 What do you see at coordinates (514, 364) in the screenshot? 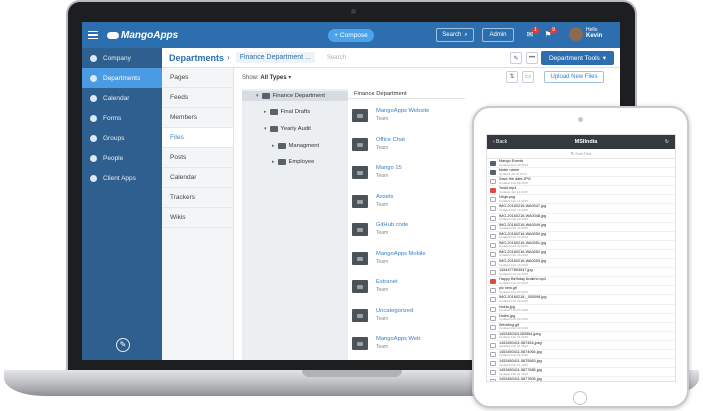
I see `tablet-file-date: Updated Feb 01 2016` at bounding box center [514, 364].